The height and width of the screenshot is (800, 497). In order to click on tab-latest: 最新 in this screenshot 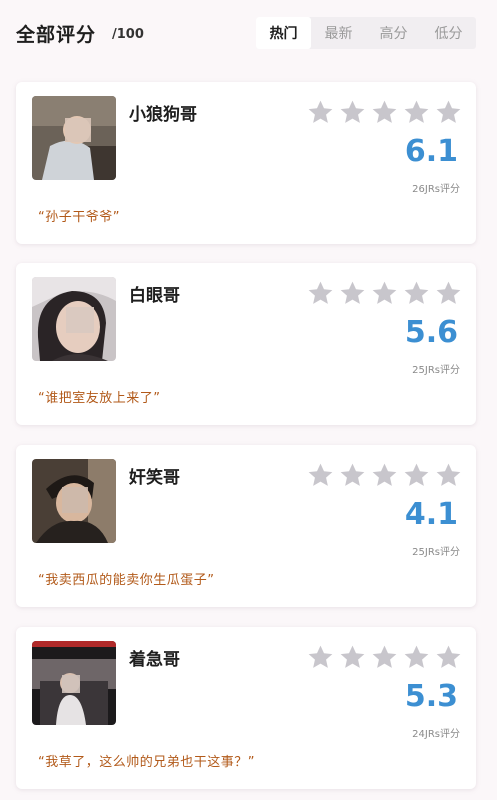, I will do `click(338, 33)`.